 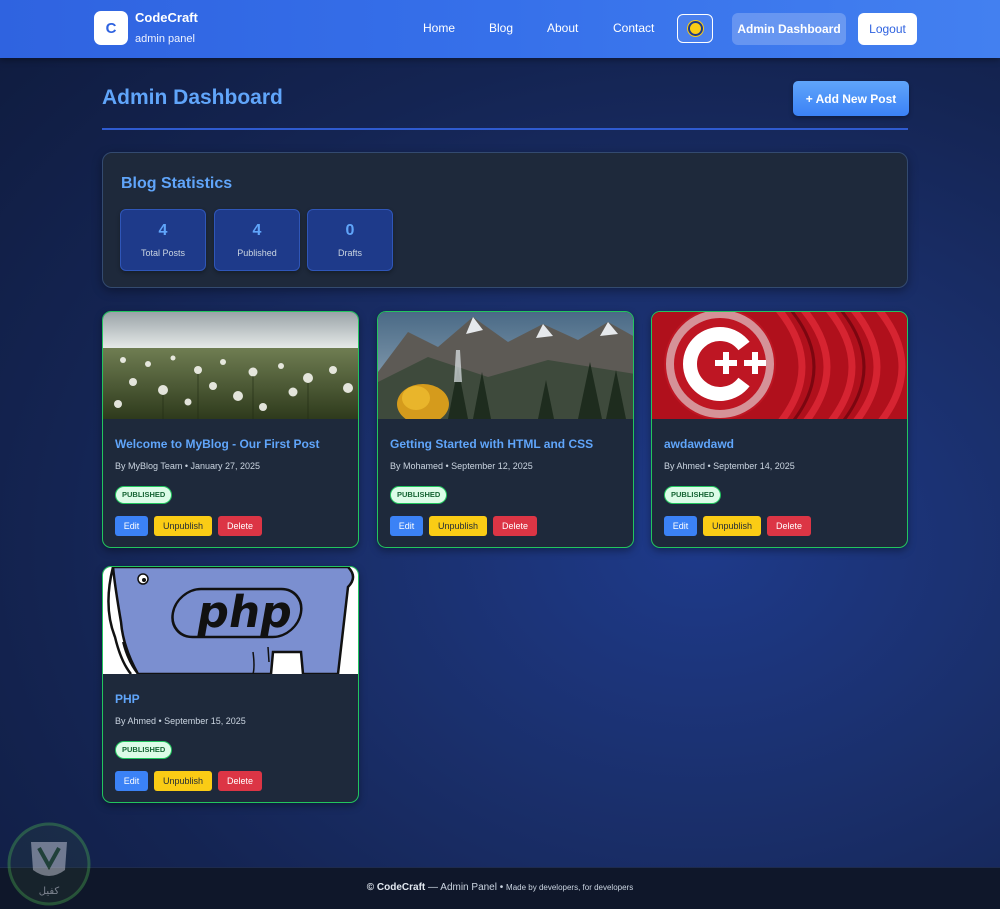 I want to click on footer-copyright: © CodeCraft, so click(x=396, y=887).